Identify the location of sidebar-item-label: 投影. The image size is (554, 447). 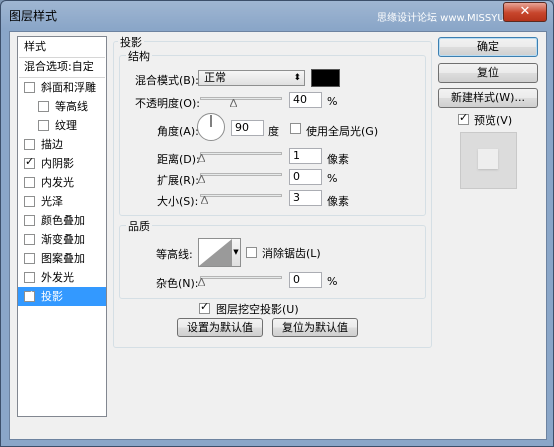
(52, 296).